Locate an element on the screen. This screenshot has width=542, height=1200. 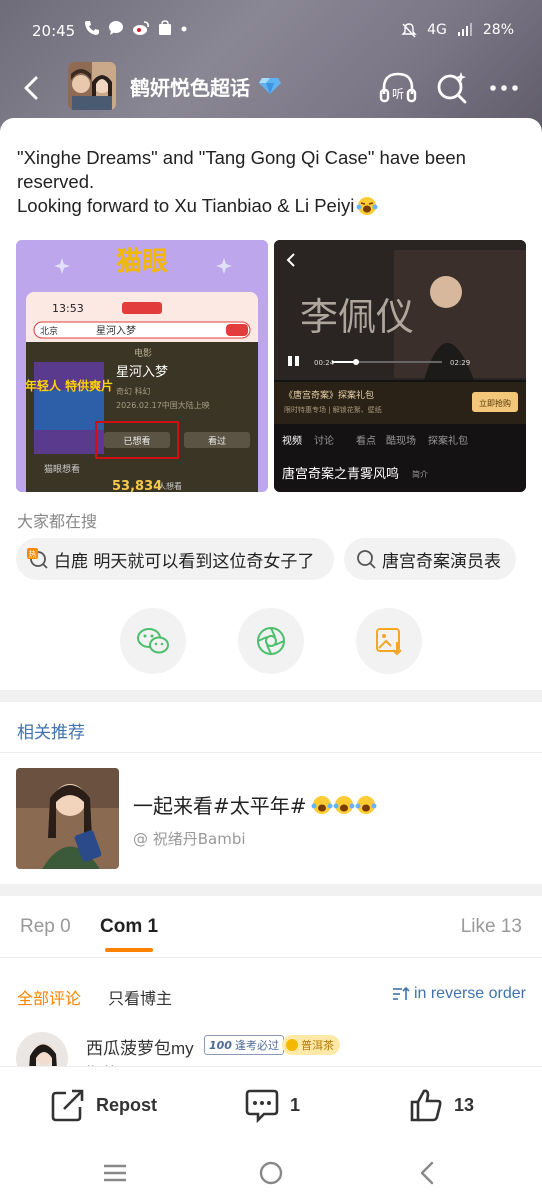
dot-icon is located at coordinates (184, 29).